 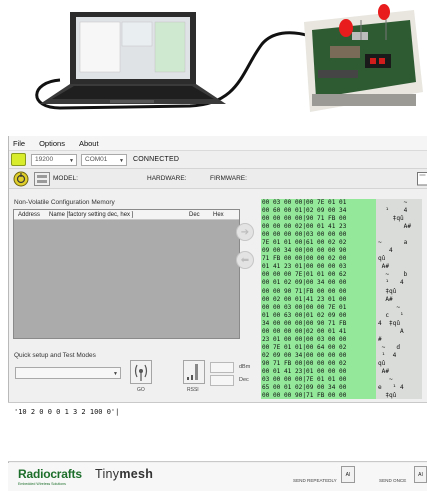 What do you see at coordinates (222, 380) in the screenshot?
I see `dec-field` at bounding box center [222, 380].